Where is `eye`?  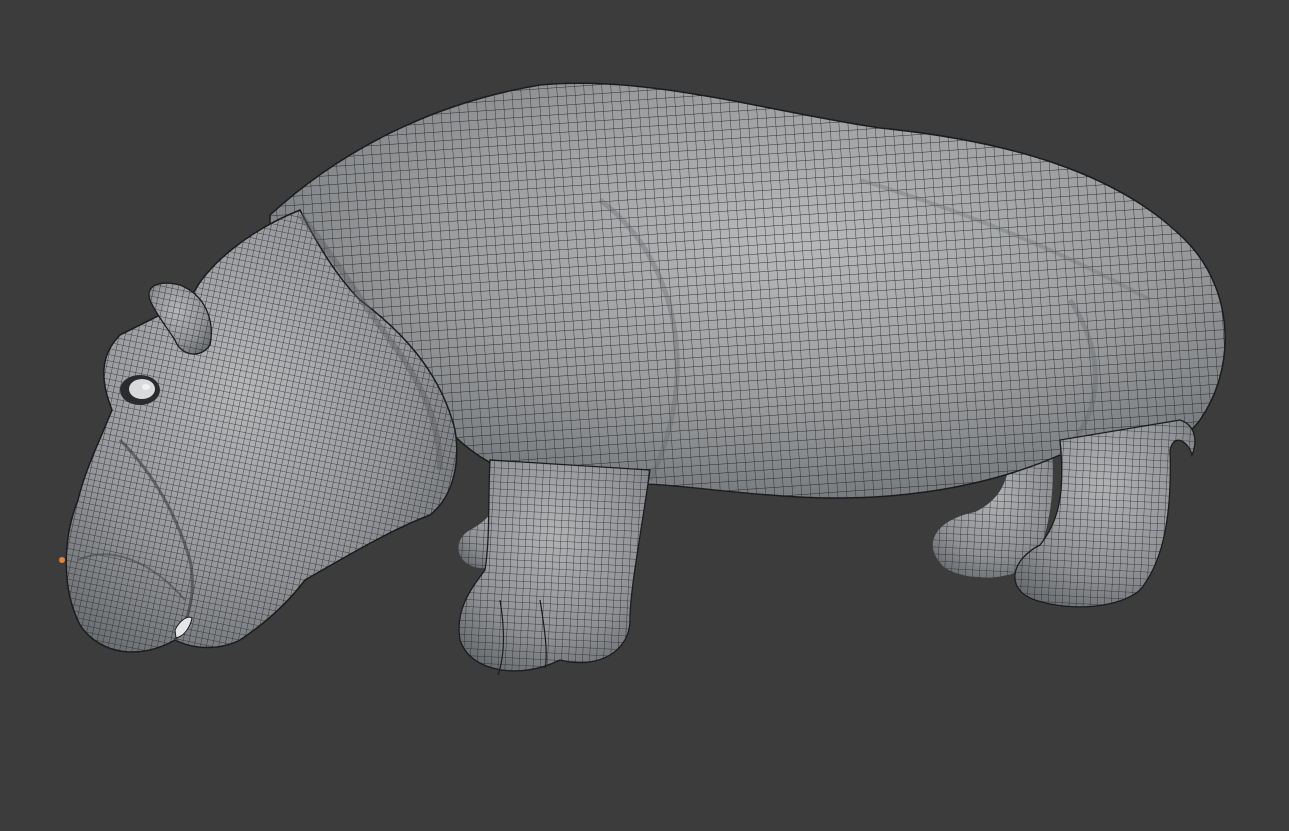
eye is located at coordinates (140, 390).